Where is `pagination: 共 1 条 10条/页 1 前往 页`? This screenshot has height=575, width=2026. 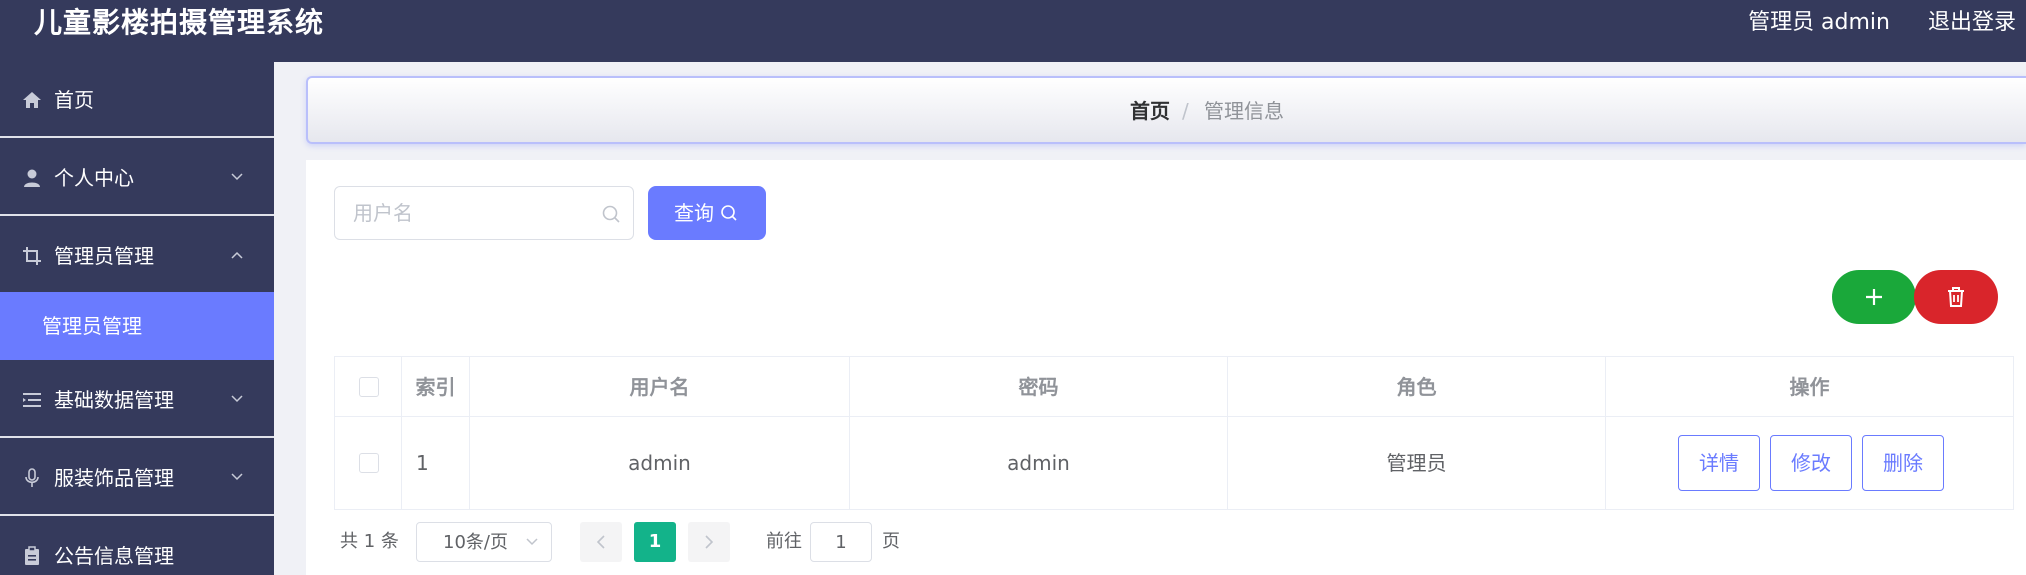
pagination: 共 1 条 10条/页 1 前往 页 is located at coordinates (734, 542).